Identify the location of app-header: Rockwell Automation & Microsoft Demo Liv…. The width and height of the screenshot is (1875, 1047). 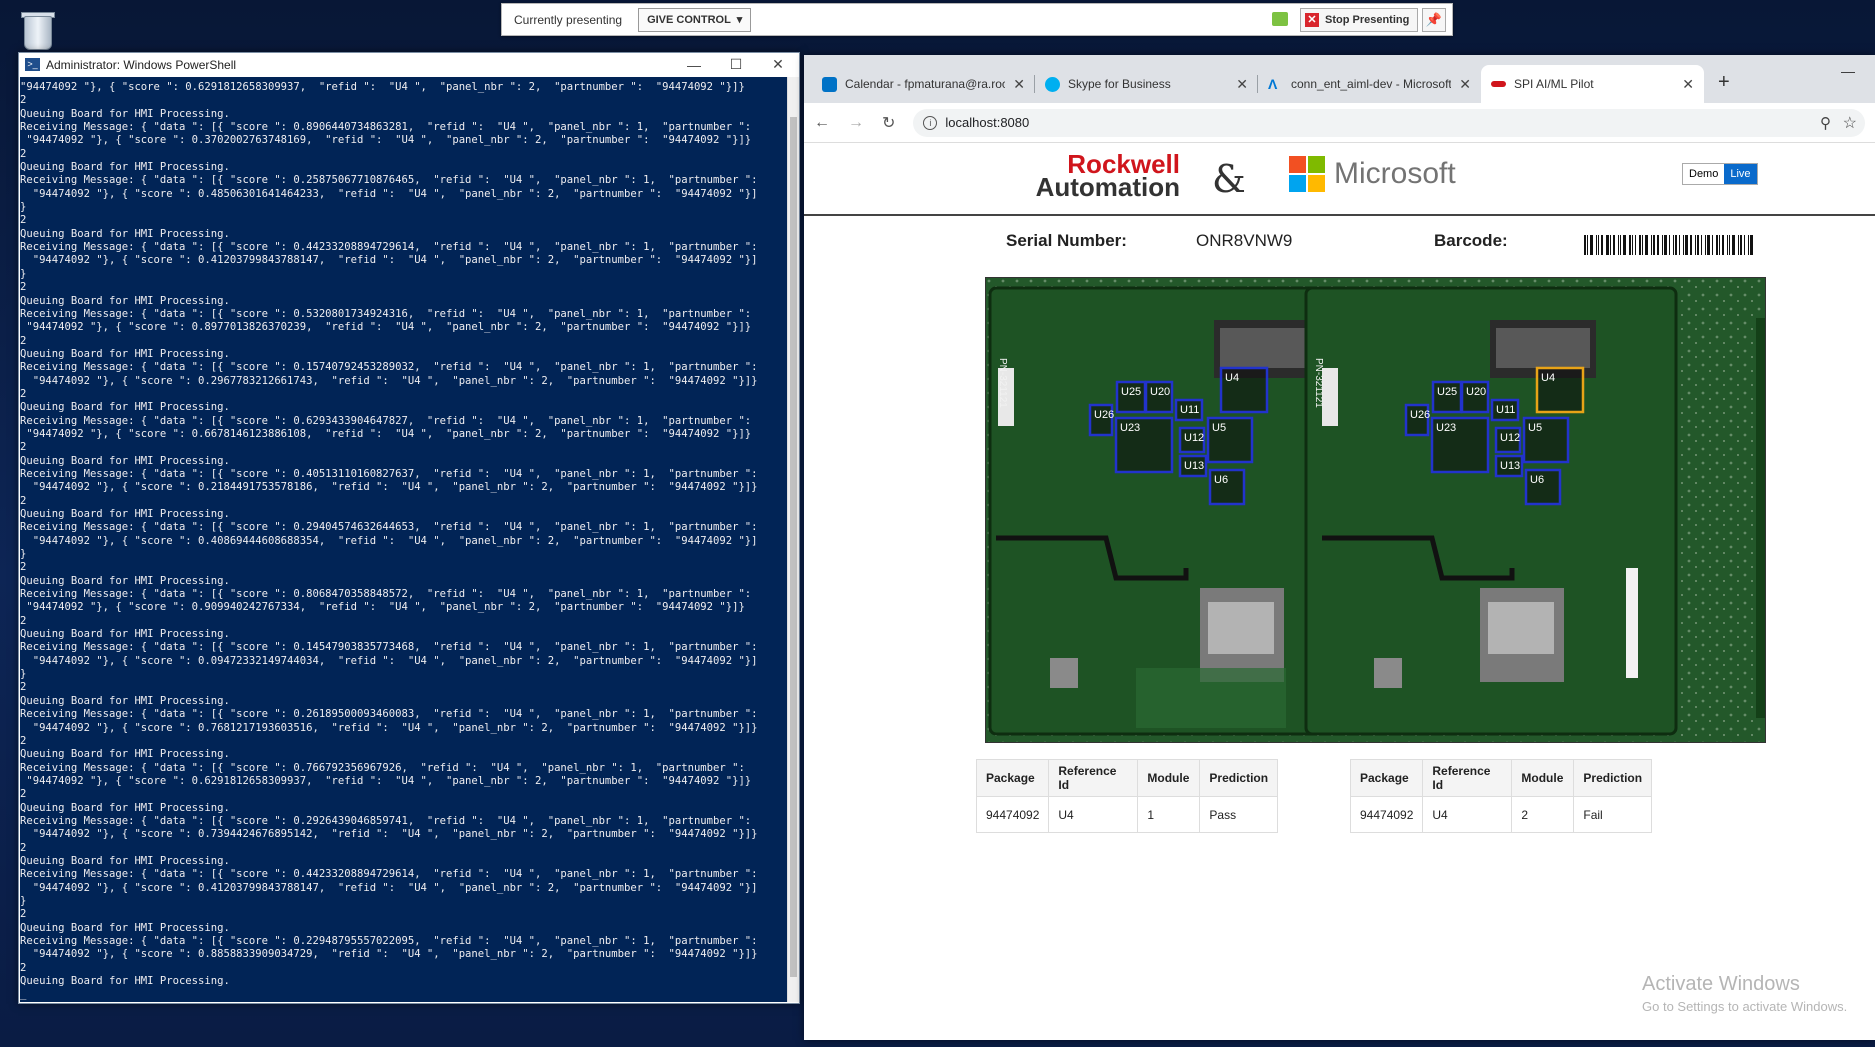
(1339, 179).